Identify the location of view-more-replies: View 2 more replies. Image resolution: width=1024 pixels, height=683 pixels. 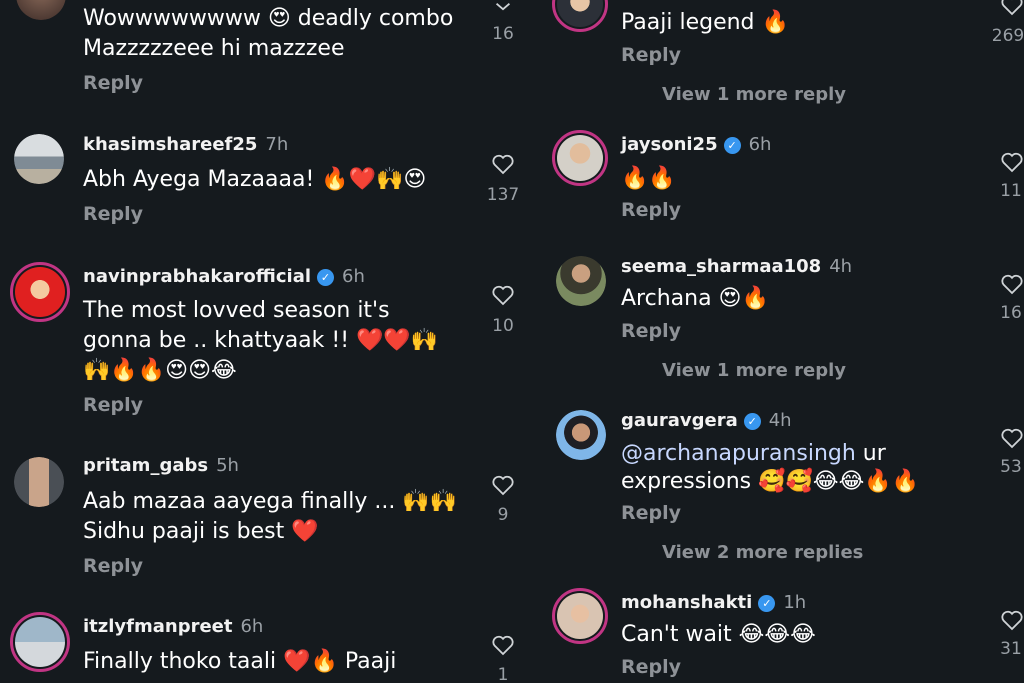
(762, 552).